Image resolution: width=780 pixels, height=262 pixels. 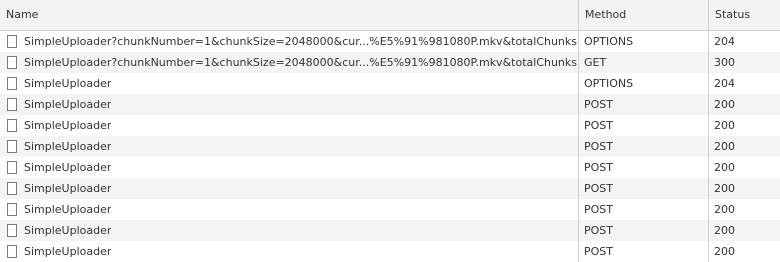 I want to click on column-header-name: Name, so click(x=289, y=15).